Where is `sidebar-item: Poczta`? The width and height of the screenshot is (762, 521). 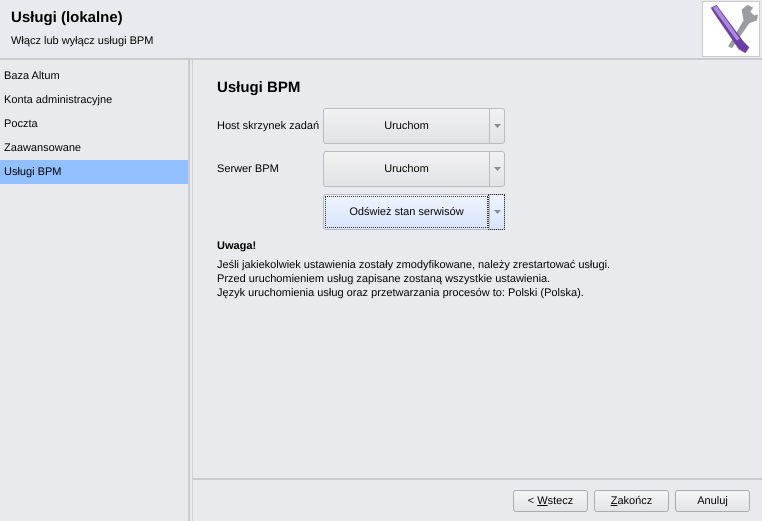 sidebar-item: Poczta is located at coordinates (94, 124).